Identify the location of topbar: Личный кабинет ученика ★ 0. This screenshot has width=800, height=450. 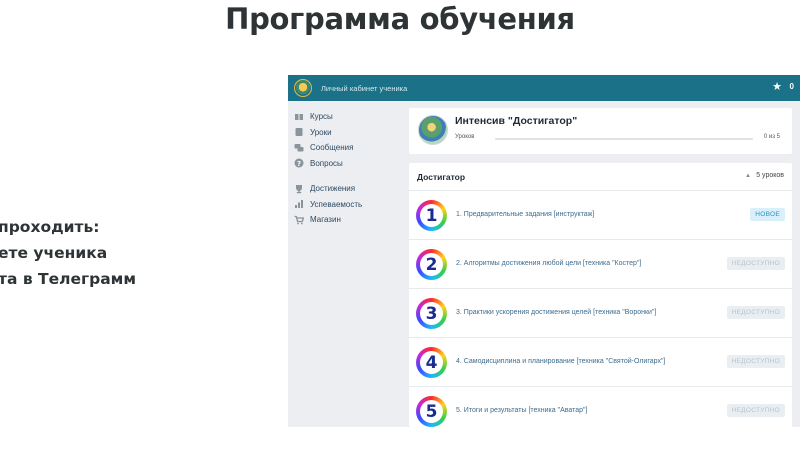
(544, 88).